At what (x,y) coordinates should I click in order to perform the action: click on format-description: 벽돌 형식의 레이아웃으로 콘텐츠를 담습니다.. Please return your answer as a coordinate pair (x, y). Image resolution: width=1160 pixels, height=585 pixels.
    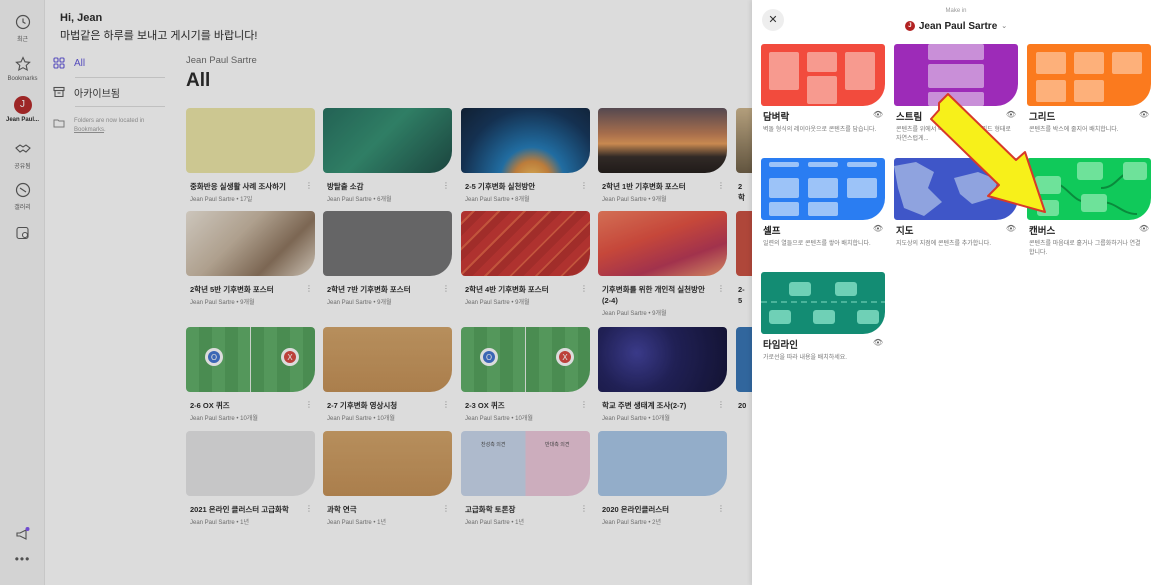
    Looking at the image, I should click on (820, 130).